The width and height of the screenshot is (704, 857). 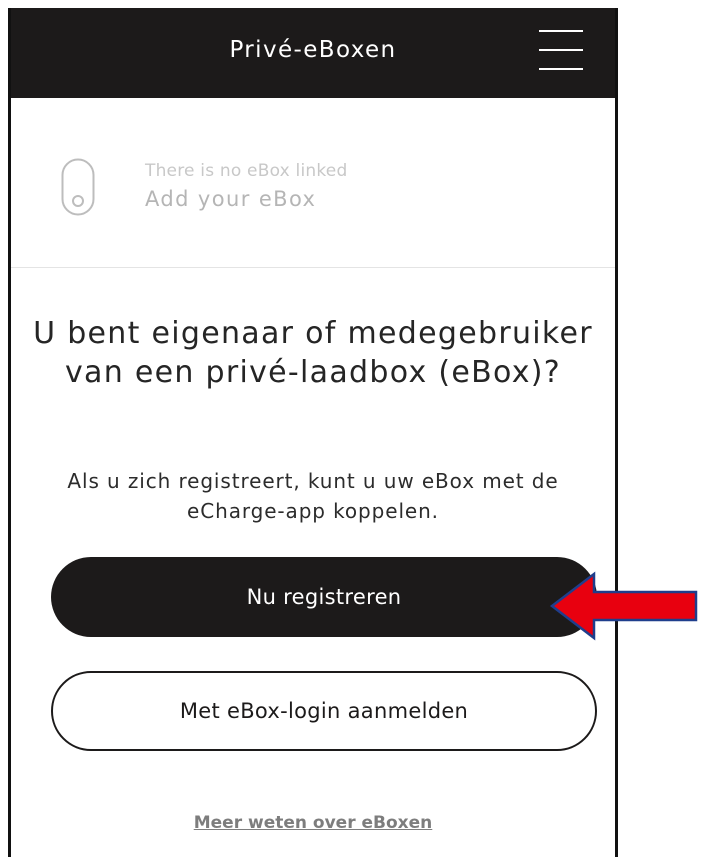 What do you see at coordinates (623, 606) in the screenshot?
I see `red-arrow-pointer` at bounding box center [623, 606].